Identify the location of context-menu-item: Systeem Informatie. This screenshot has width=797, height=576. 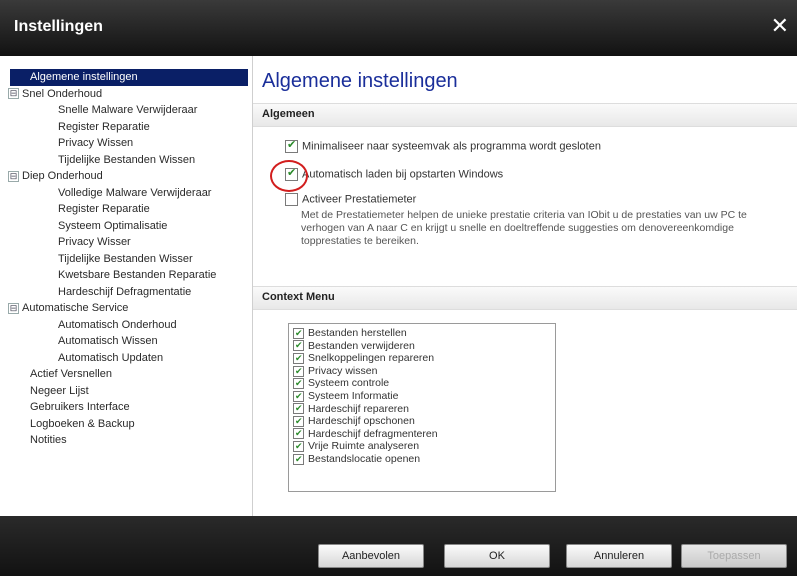
(422, 396).